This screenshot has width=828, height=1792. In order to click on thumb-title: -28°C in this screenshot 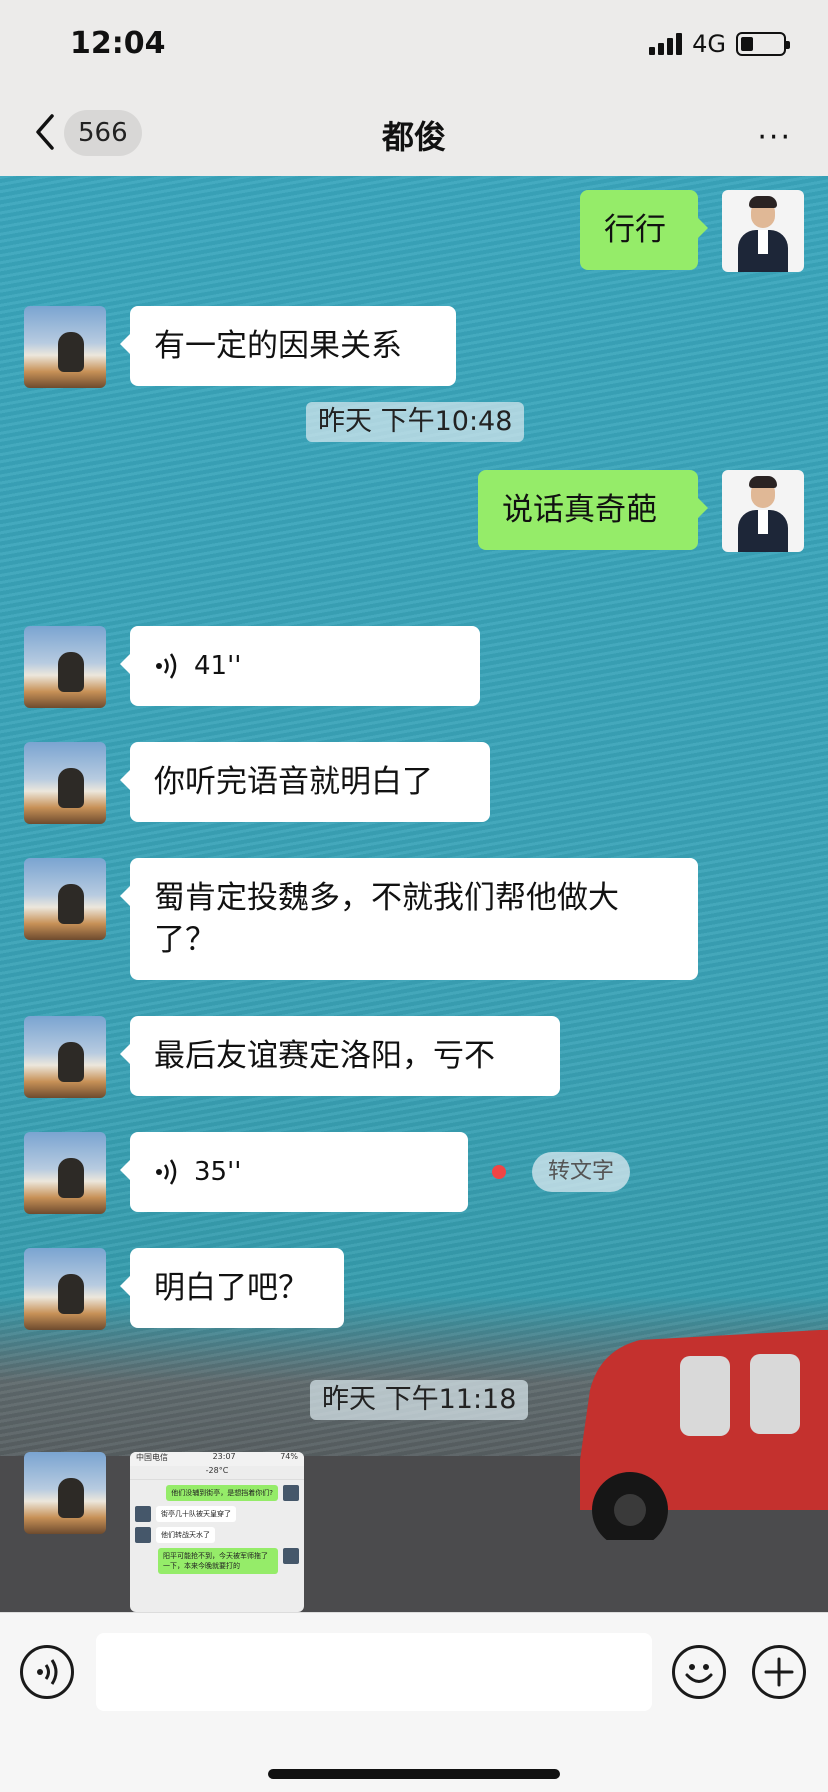, I will do `click(217, 1473)`.